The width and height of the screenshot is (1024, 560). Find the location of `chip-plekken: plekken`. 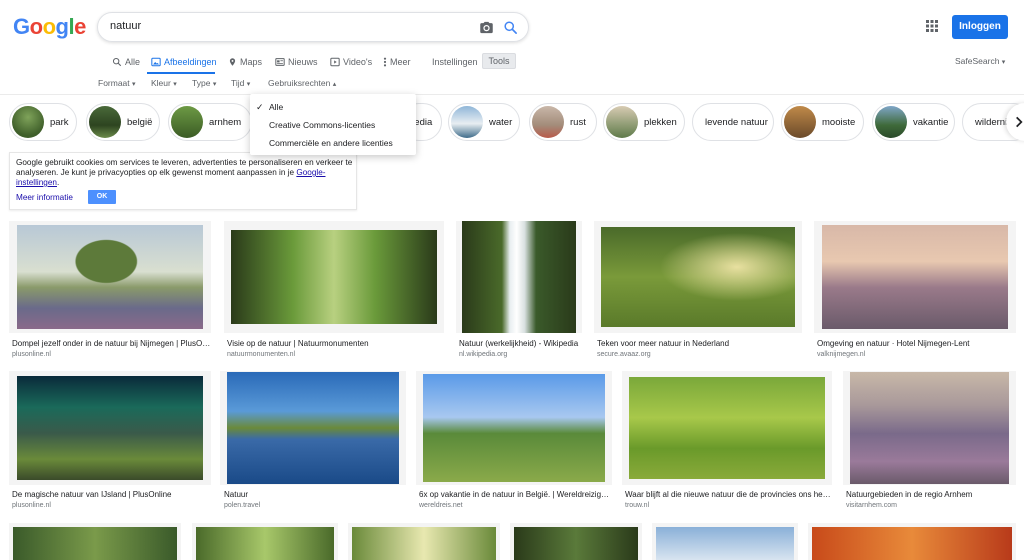

chip-plekken: plekken is located at coordinates (644, 122).